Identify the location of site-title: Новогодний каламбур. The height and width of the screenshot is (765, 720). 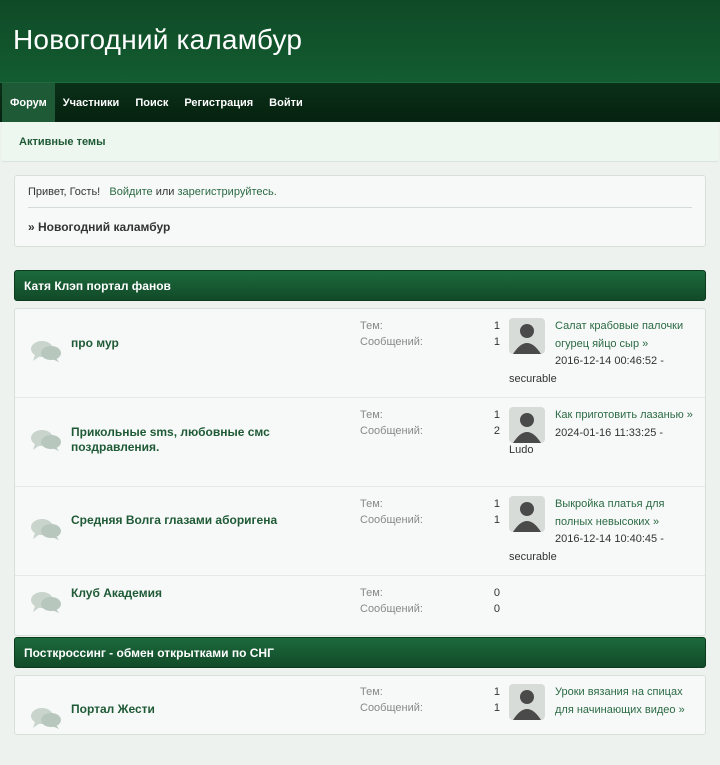
(360, 40).